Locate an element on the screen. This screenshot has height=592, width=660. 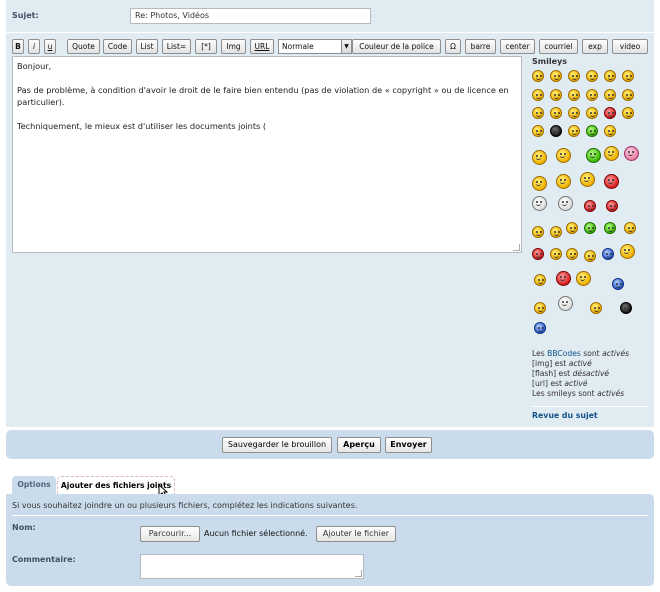
video-button: video is located at coordinates (630, 46).